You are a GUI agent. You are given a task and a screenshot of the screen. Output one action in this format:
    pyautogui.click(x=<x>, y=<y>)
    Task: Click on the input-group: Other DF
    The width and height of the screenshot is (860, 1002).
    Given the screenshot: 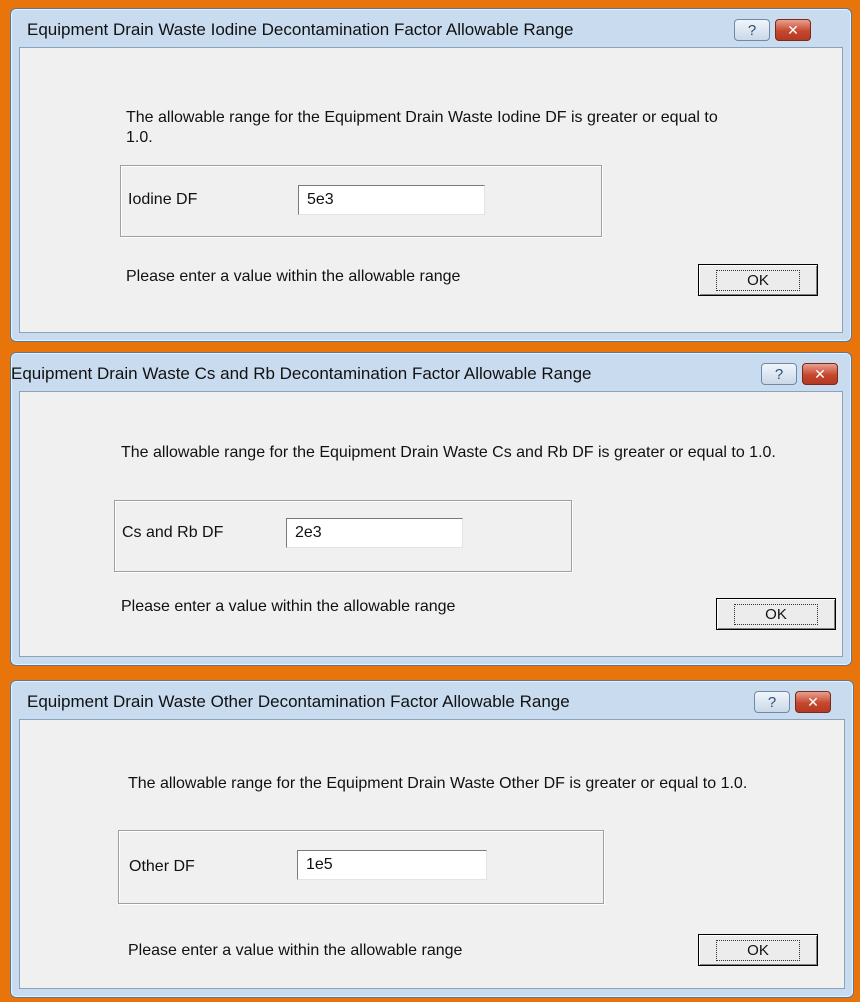 What is the action you would take?
    pyautogui.click(x=361, y=867)
    